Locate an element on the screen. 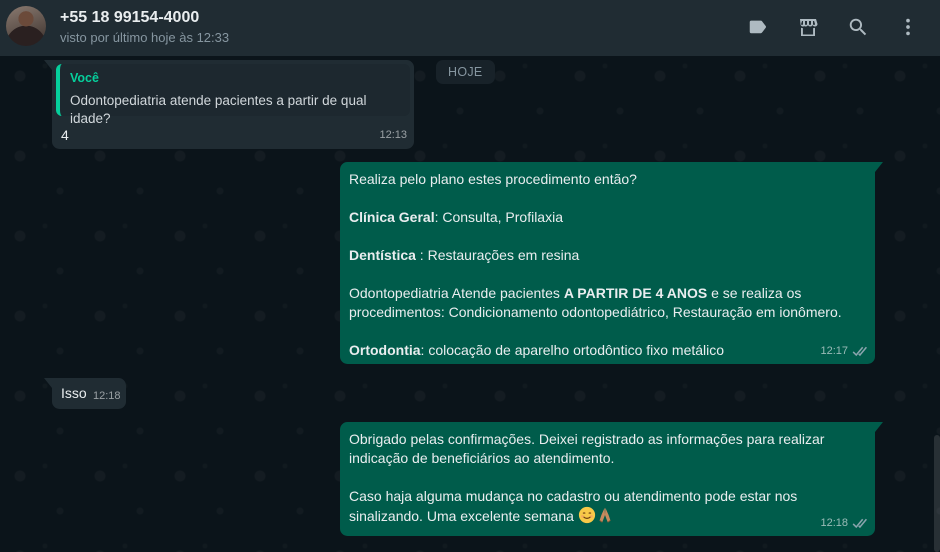  label-icon is located at coordinates (758, 27).